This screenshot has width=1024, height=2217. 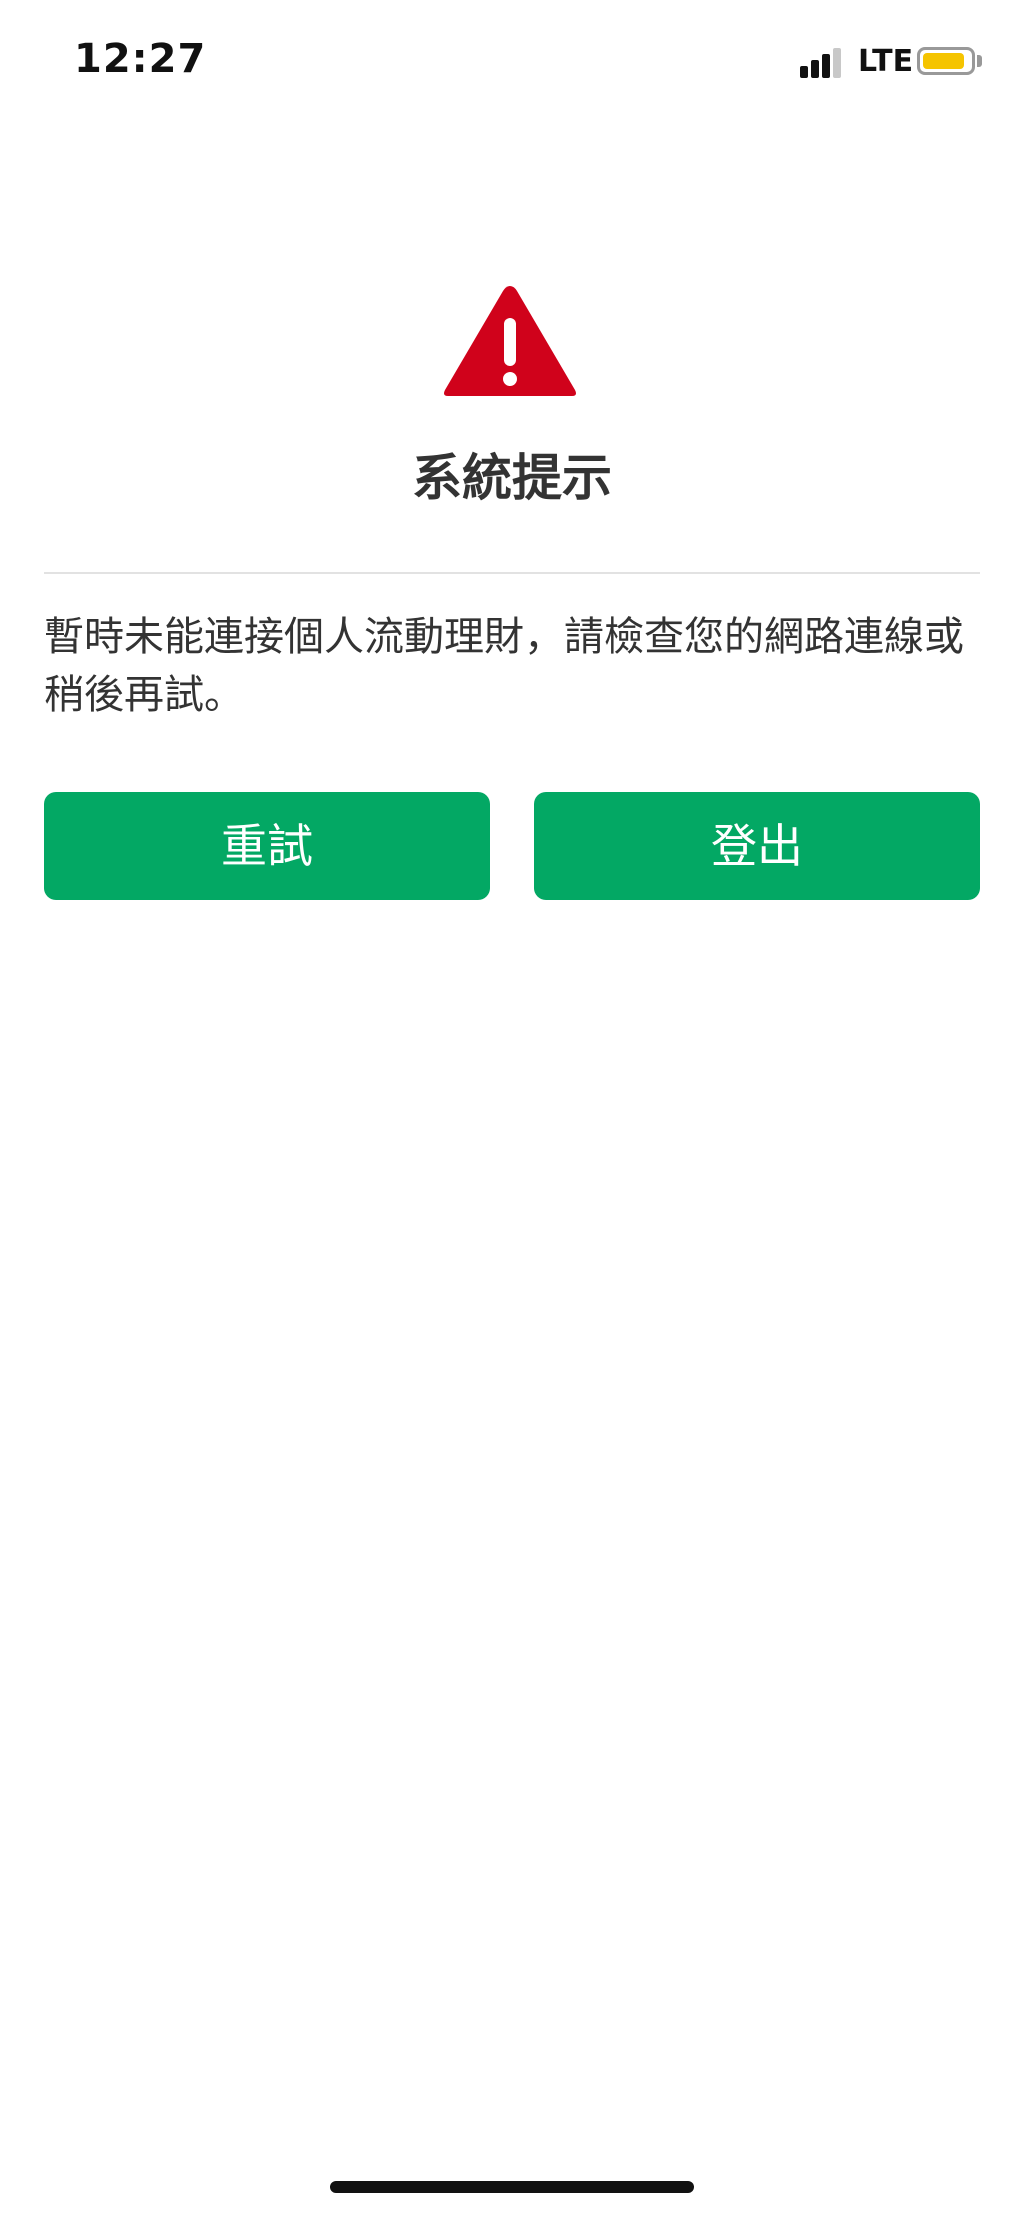 What do you see at coordinates (504, 666) in the screenshot?
I see `error-message: 暫時未能連接個人流動理財，請檢查您的網路連線或稍後再試。` at bounding box center [504, 666].